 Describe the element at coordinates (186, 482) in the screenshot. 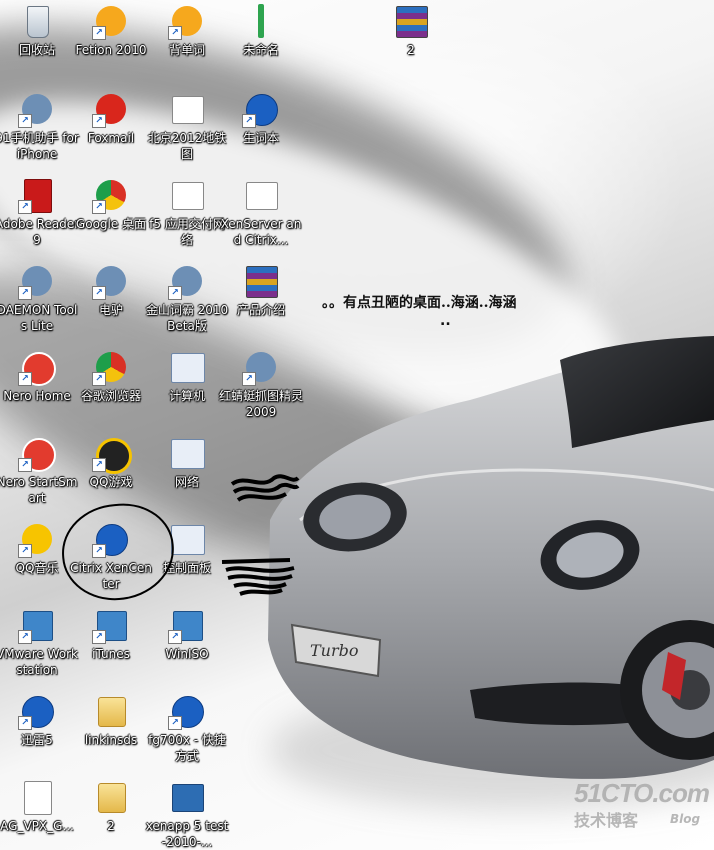

I see `desktop-icon-label: 网络` at that location.